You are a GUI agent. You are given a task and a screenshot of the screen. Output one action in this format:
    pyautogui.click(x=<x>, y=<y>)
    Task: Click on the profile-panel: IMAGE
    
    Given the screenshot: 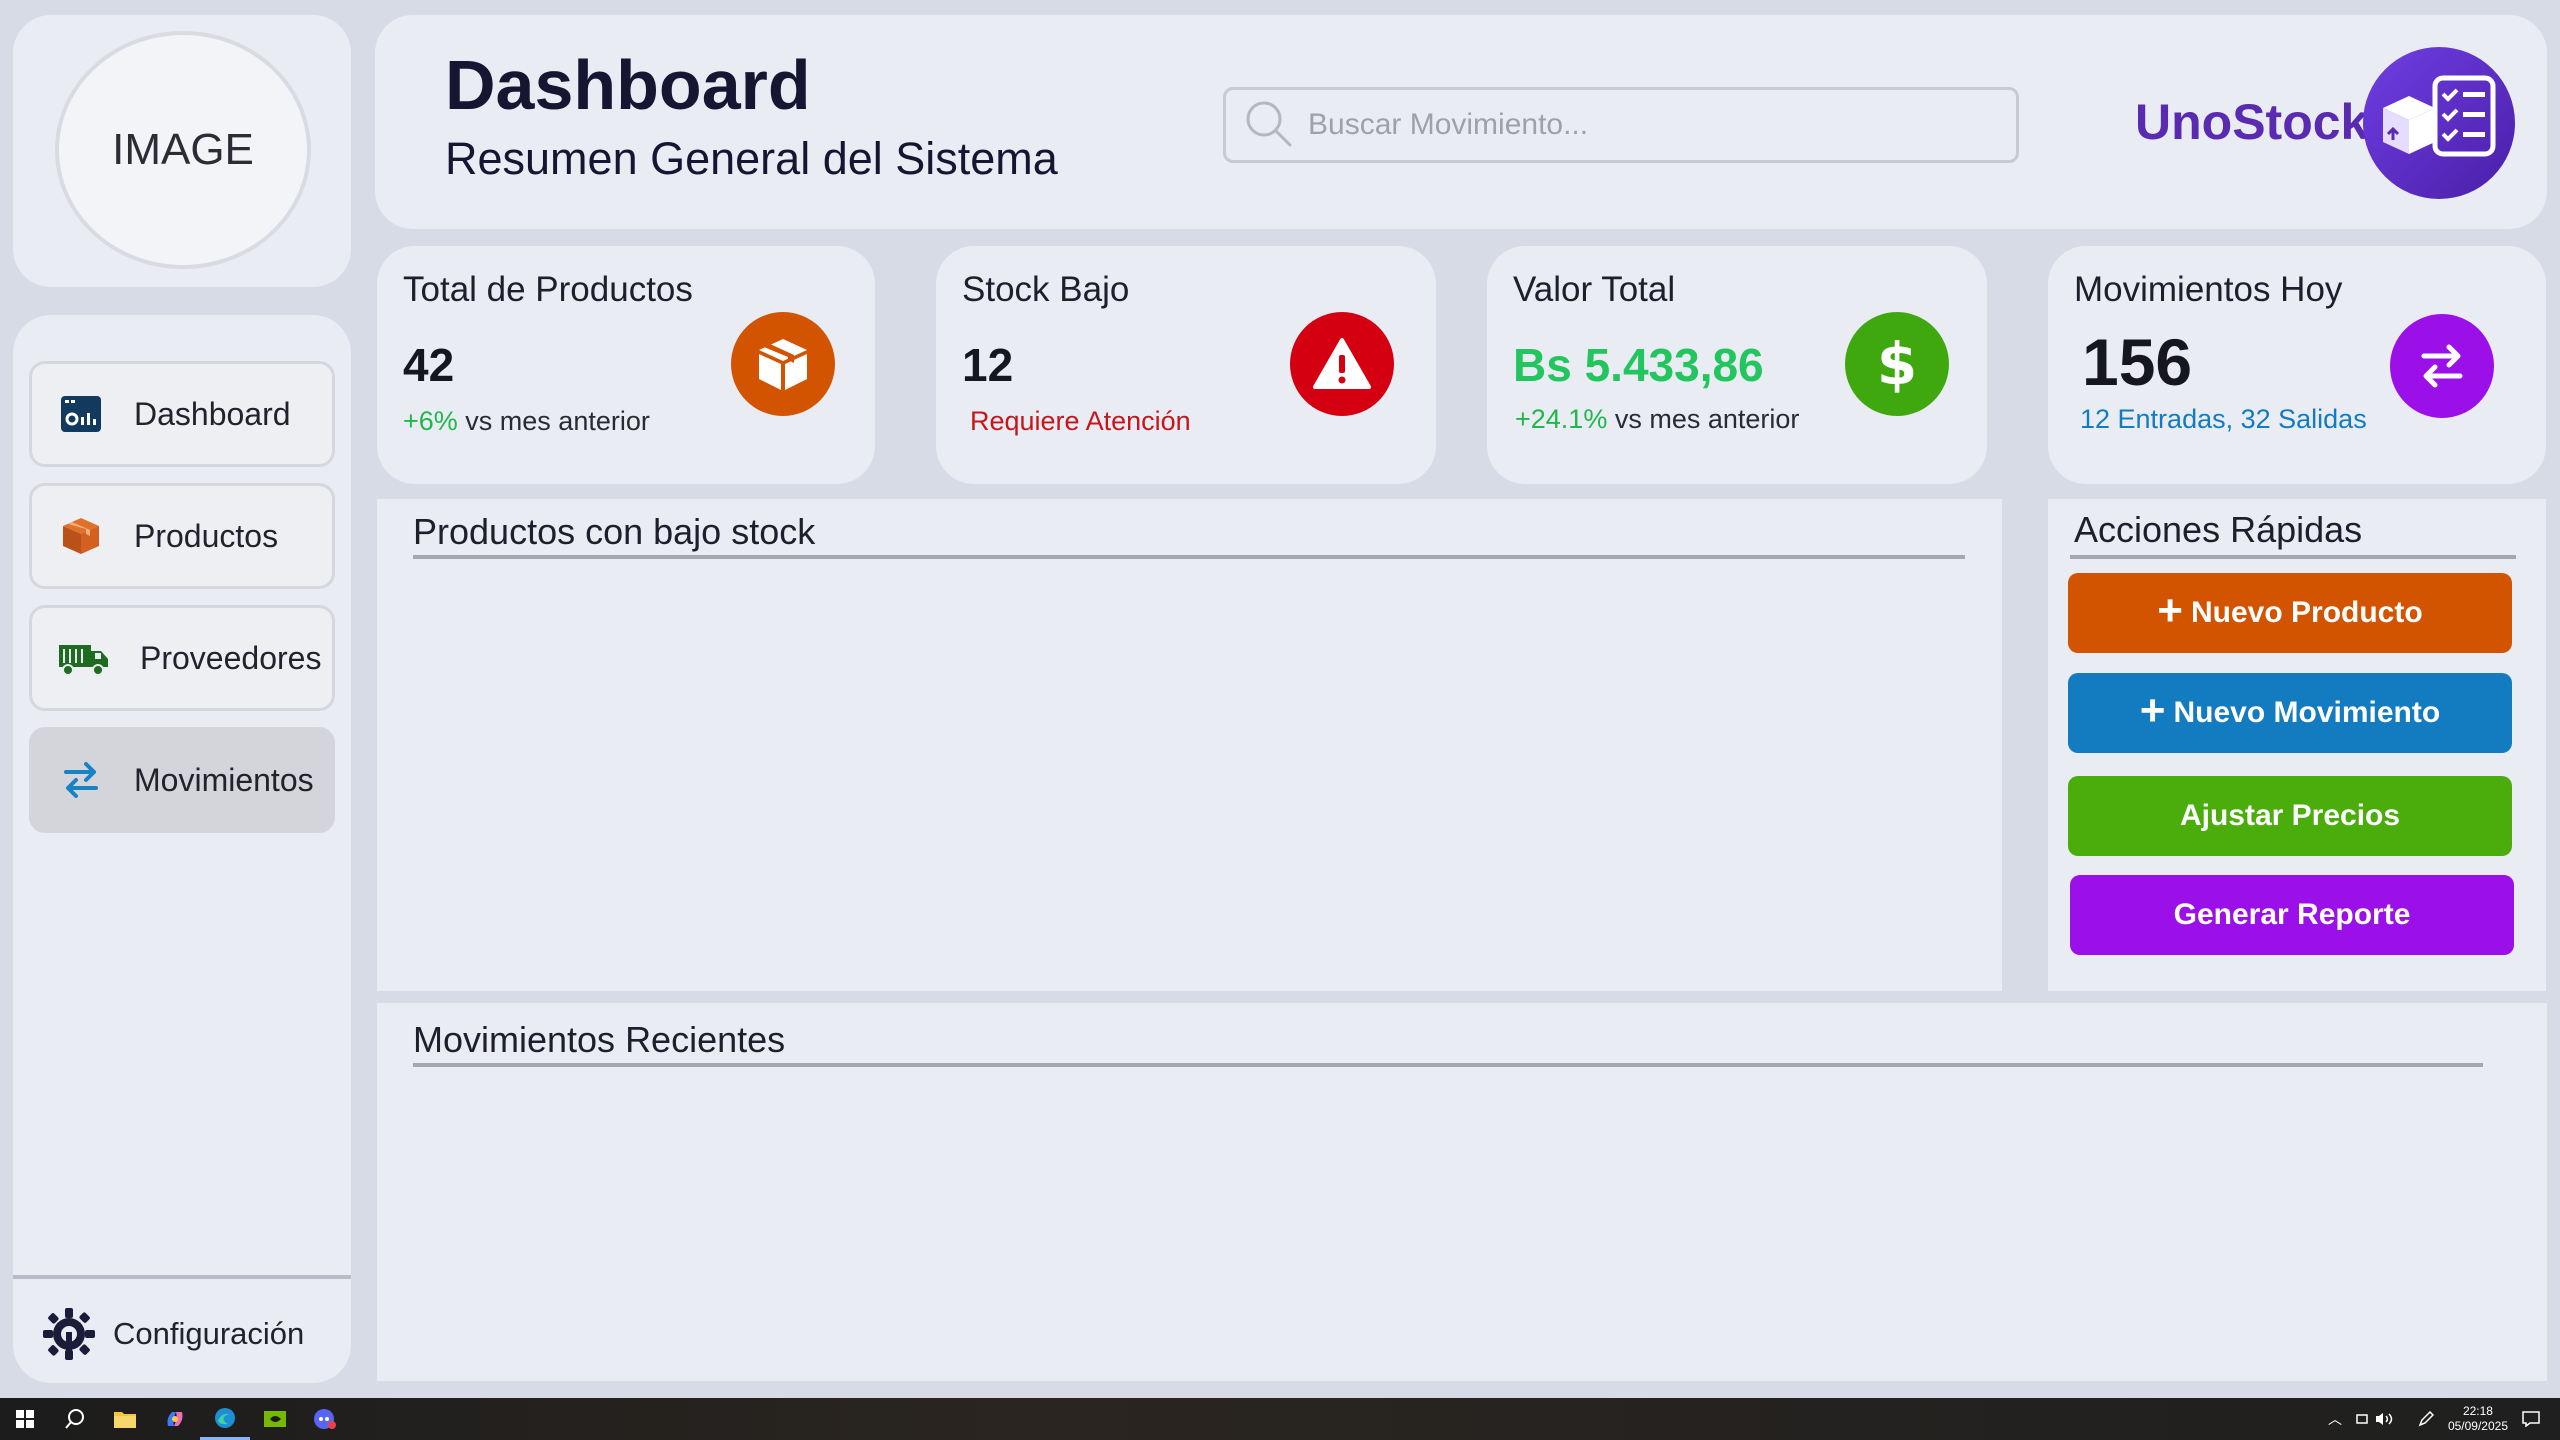 What is the action you would take?
    pyautogui.click(x=182, y=151)
    